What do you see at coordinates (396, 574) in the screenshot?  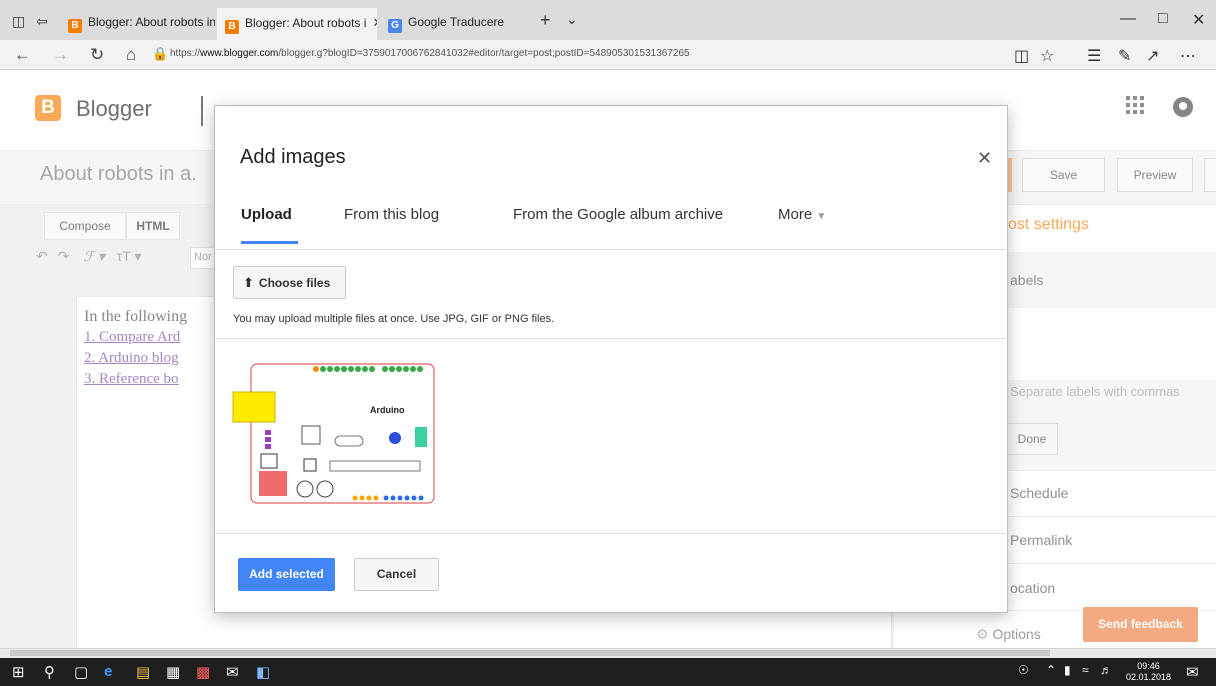 I see `cancel-button: Cancel` at bounding box center [396, 574].